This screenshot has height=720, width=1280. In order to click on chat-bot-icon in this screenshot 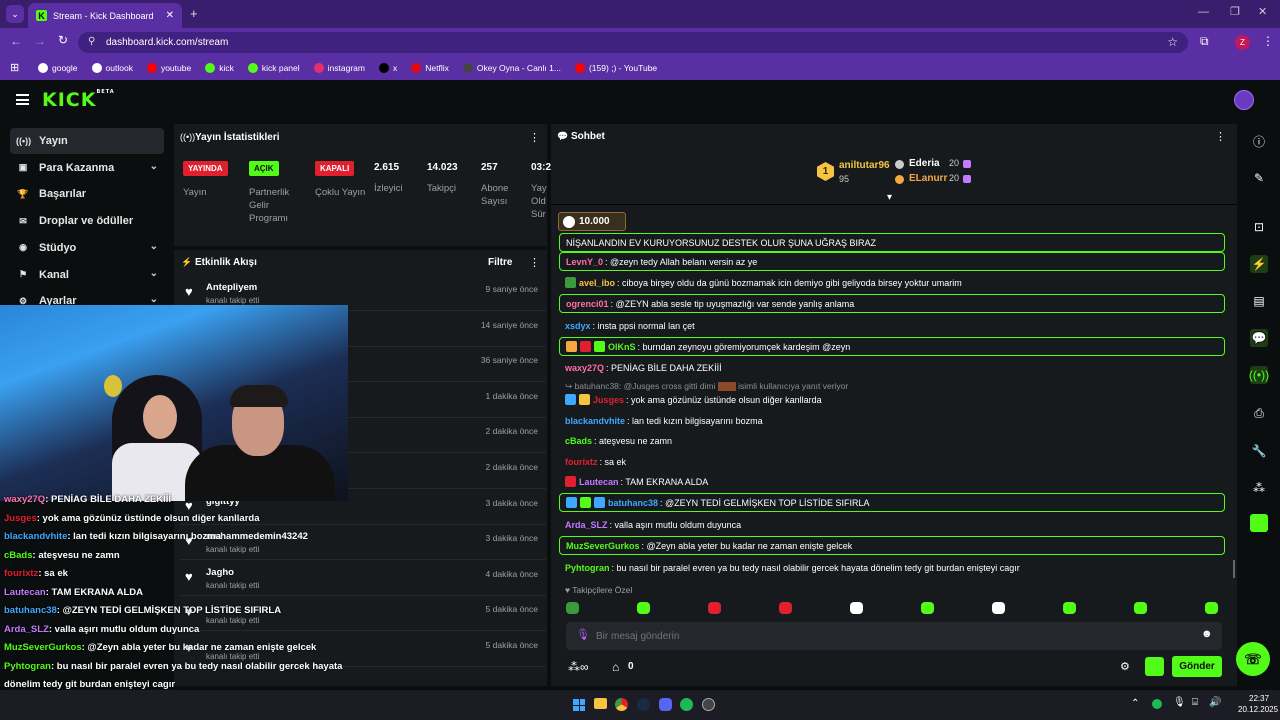, I will do `click(1154, 666)`.